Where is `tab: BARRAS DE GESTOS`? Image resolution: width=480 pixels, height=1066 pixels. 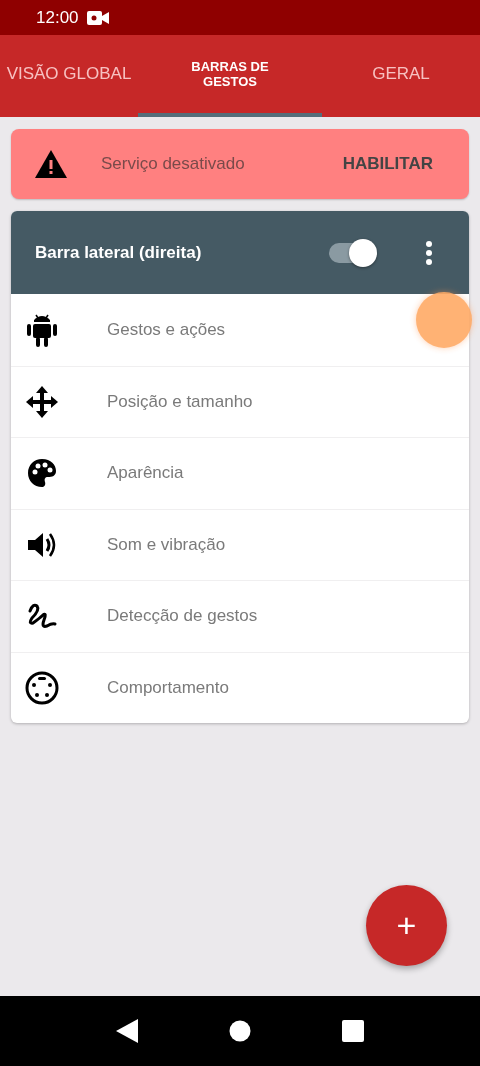
tab: BARRAS DE GESTOS is located at coordinates (230, 76).